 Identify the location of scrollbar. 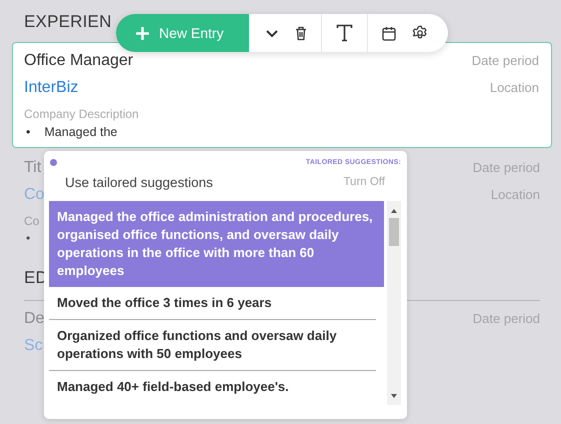
(394, 303).